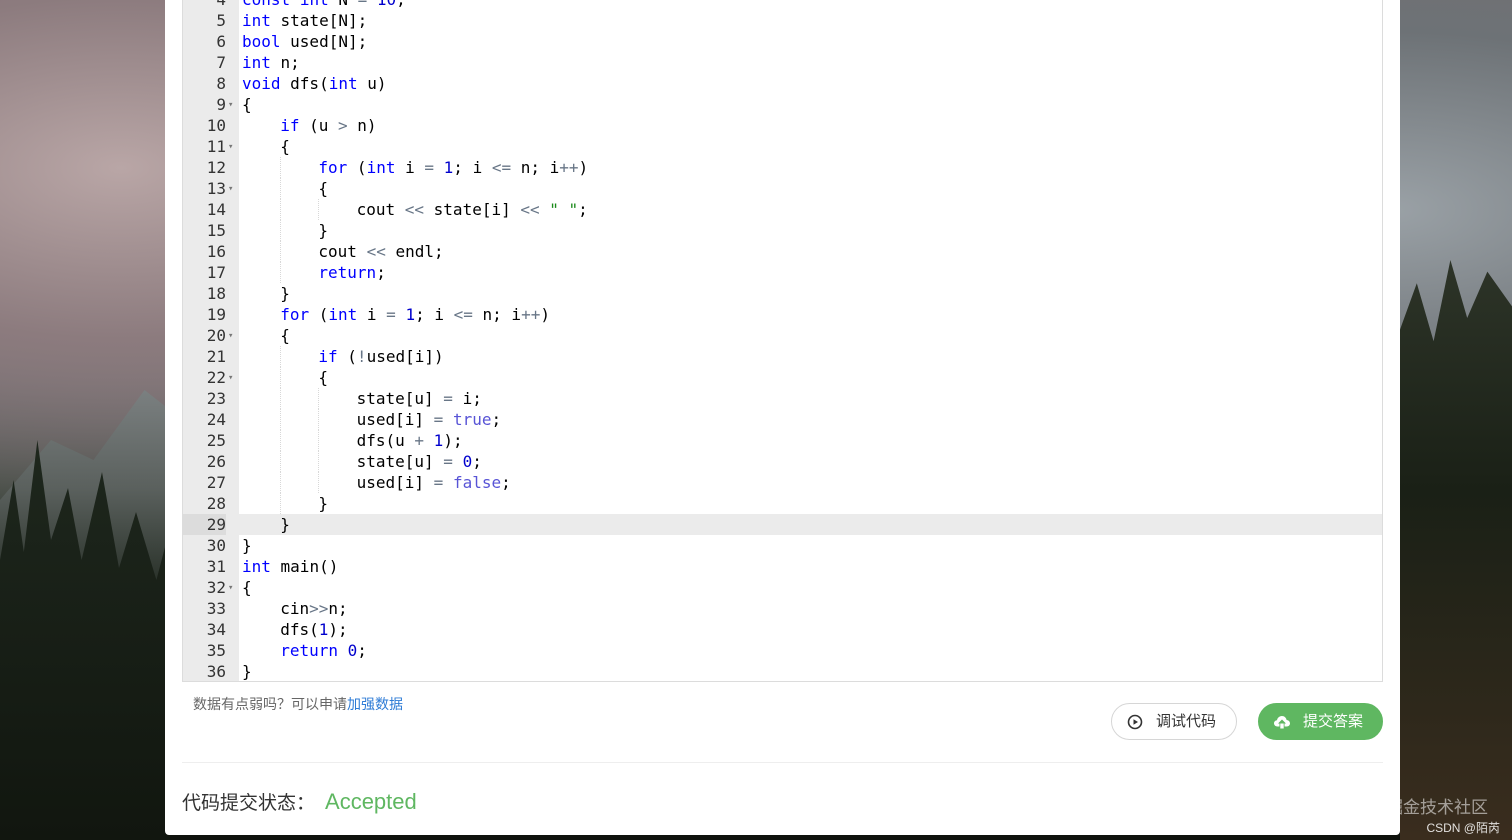 Image resolution: width=1512 pixels, height=840 pixels. Describe the element at coordinates (216, 566) in the screenshot. I see `line-number: 31` at that location.